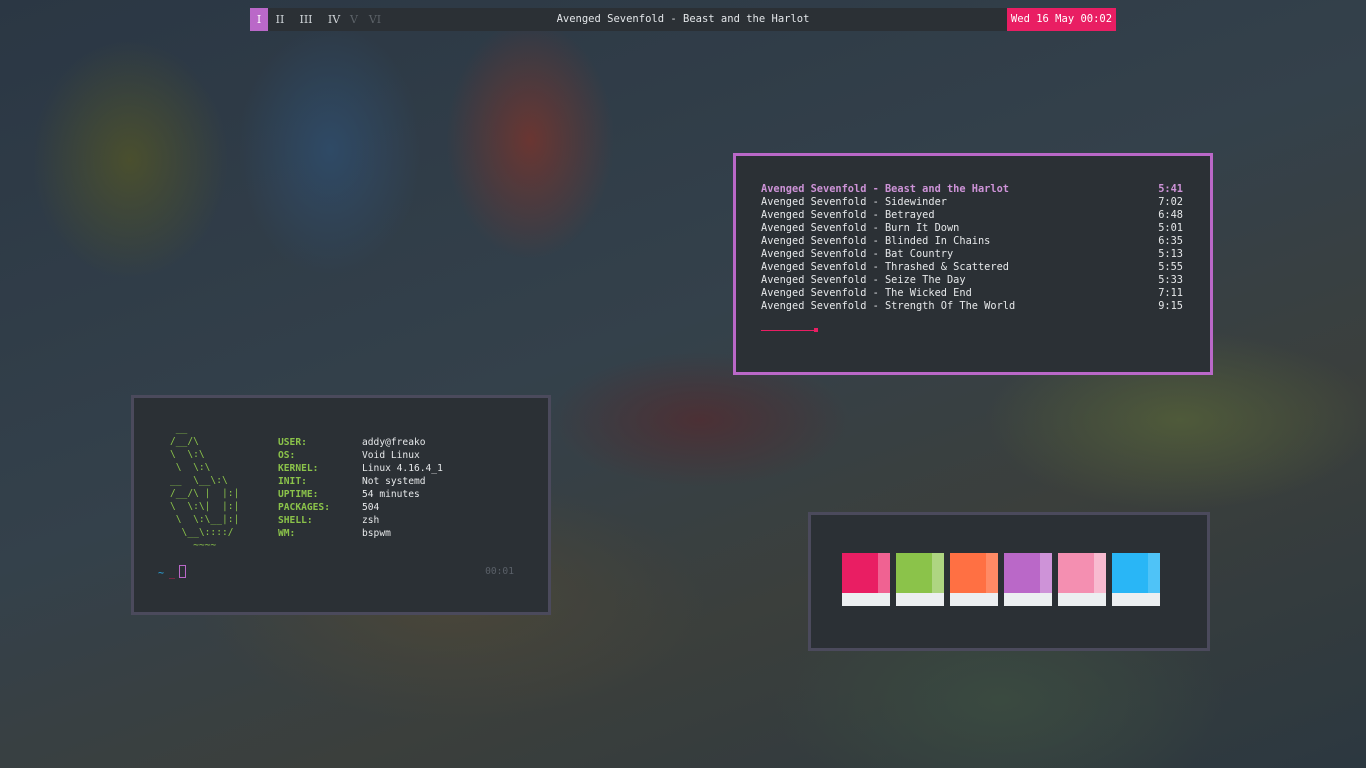 The height and width of the screenshot is (768, 1366). What do you see at coordinates (394, 442) in the screenshot?
I see `info-value: addy@freako` at bounding box center [394, 442].